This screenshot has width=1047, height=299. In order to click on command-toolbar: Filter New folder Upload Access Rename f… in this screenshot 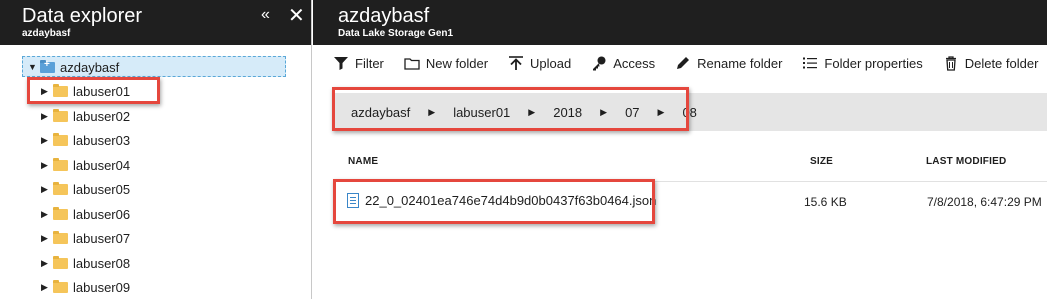, I will do `click(680, 63)`.